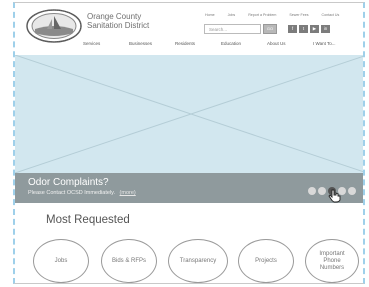 The image size is (369, 287). What do you see at coordinates (331, 15) in the screenshot?
I see `topnav-contact-us: Contact Us` at bounding box center [331, 15].